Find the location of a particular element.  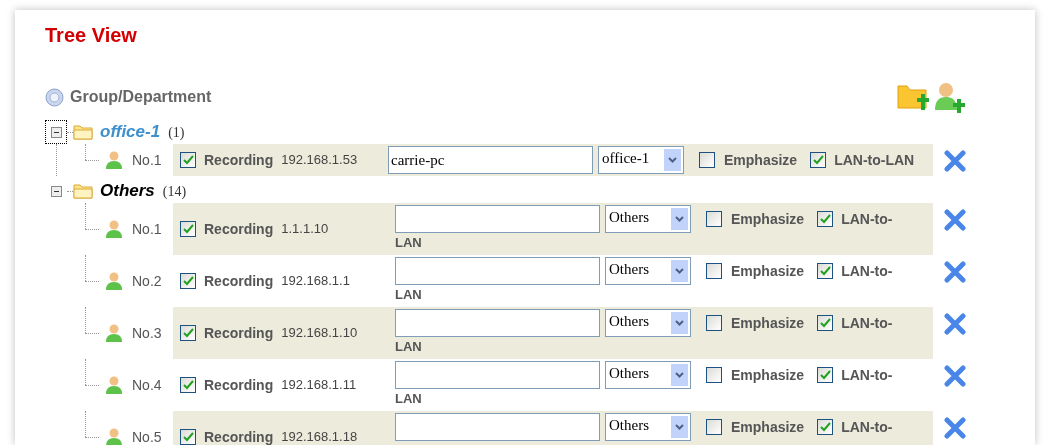

group-count: (14) is located at coordinates (174, 191).